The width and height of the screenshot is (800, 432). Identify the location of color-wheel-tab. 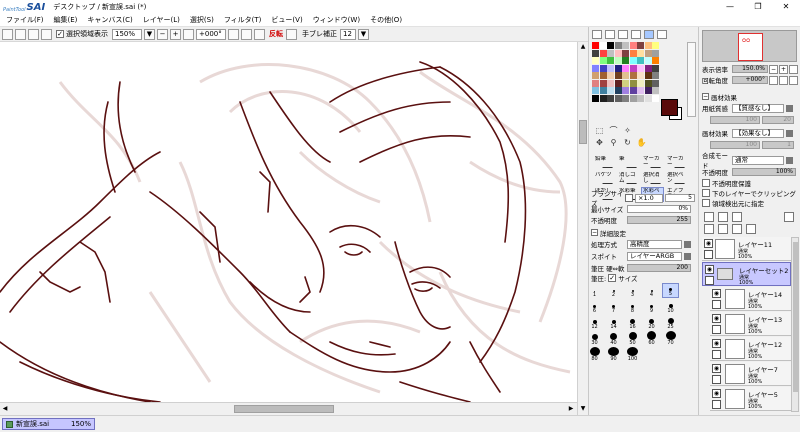
(597, 34).